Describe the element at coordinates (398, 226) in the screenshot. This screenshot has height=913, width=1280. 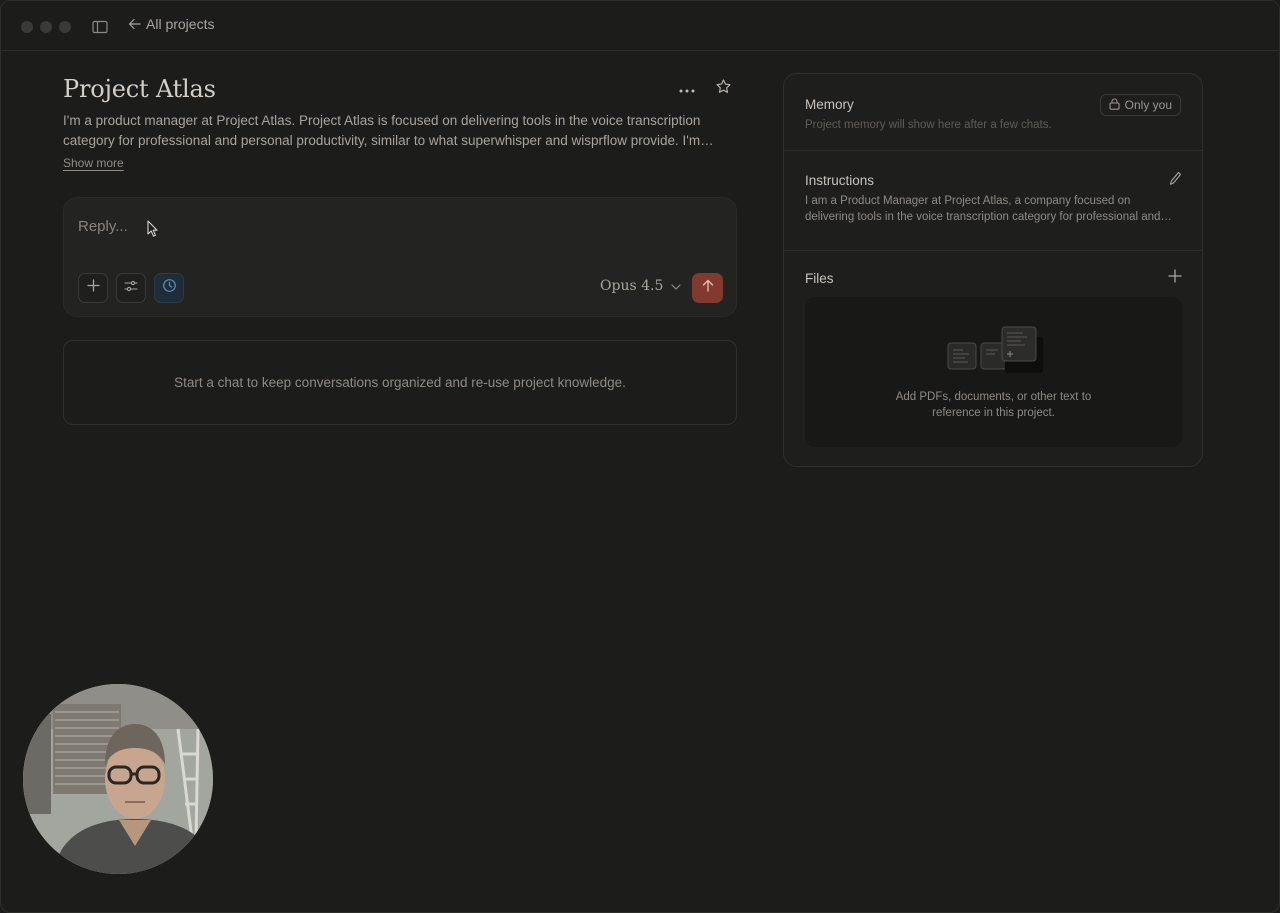
I see `reply-input` at that location.